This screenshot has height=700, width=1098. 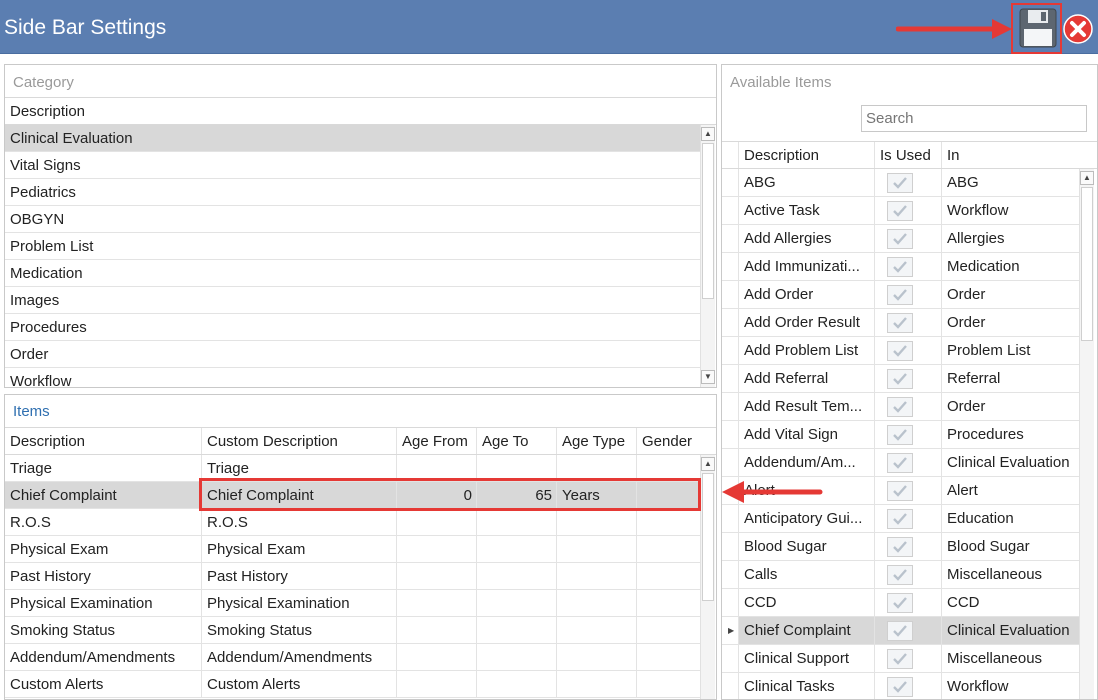 What do you see at coordinates (806, 155) in the screenshot?
I see `available-header-description: Description` at bounding box center [806, 155].